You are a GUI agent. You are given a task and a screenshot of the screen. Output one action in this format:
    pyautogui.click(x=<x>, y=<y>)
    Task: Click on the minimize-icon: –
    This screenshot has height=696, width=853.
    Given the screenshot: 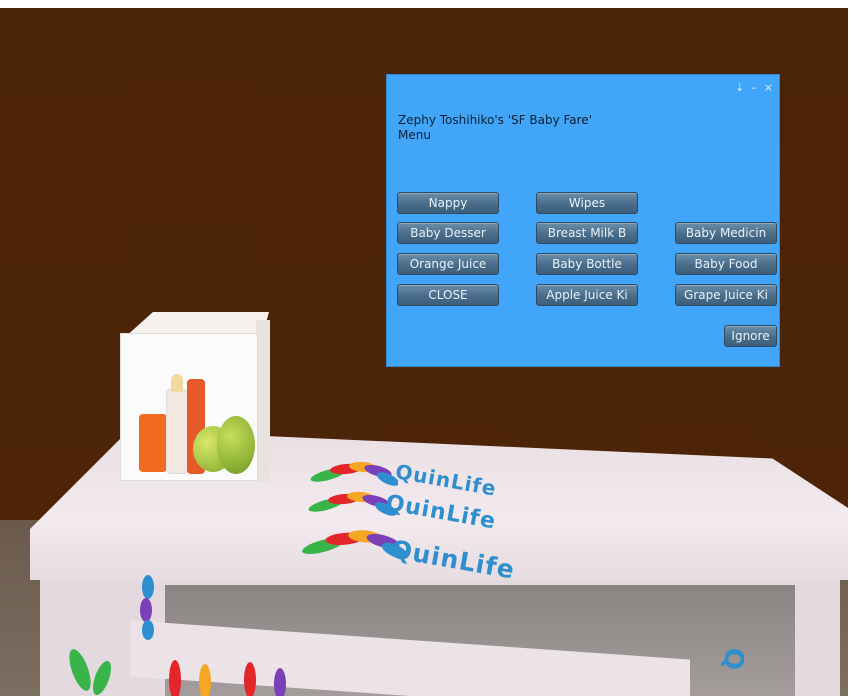 What is the action you would take?
    pyautogui.click(x=754, y=87)
    